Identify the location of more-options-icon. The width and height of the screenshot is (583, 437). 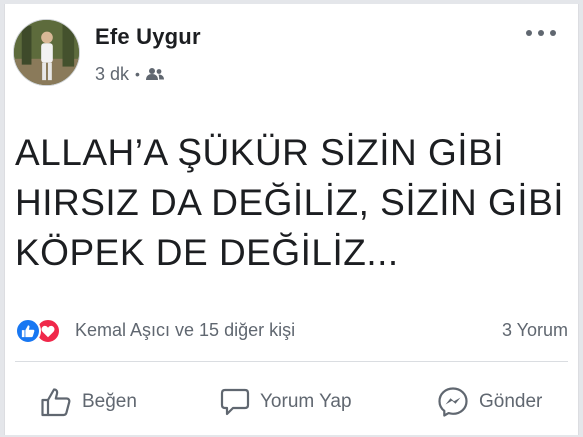
(541, 33).